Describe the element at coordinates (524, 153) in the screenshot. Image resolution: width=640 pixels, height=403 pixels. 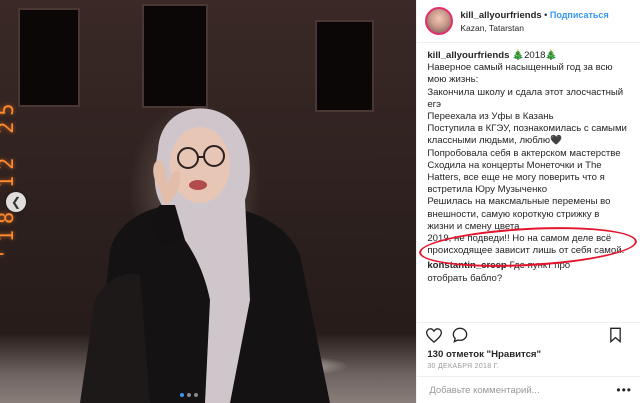
I see `caption-line: Попробовала себя в актерском мастерстве` at that location.